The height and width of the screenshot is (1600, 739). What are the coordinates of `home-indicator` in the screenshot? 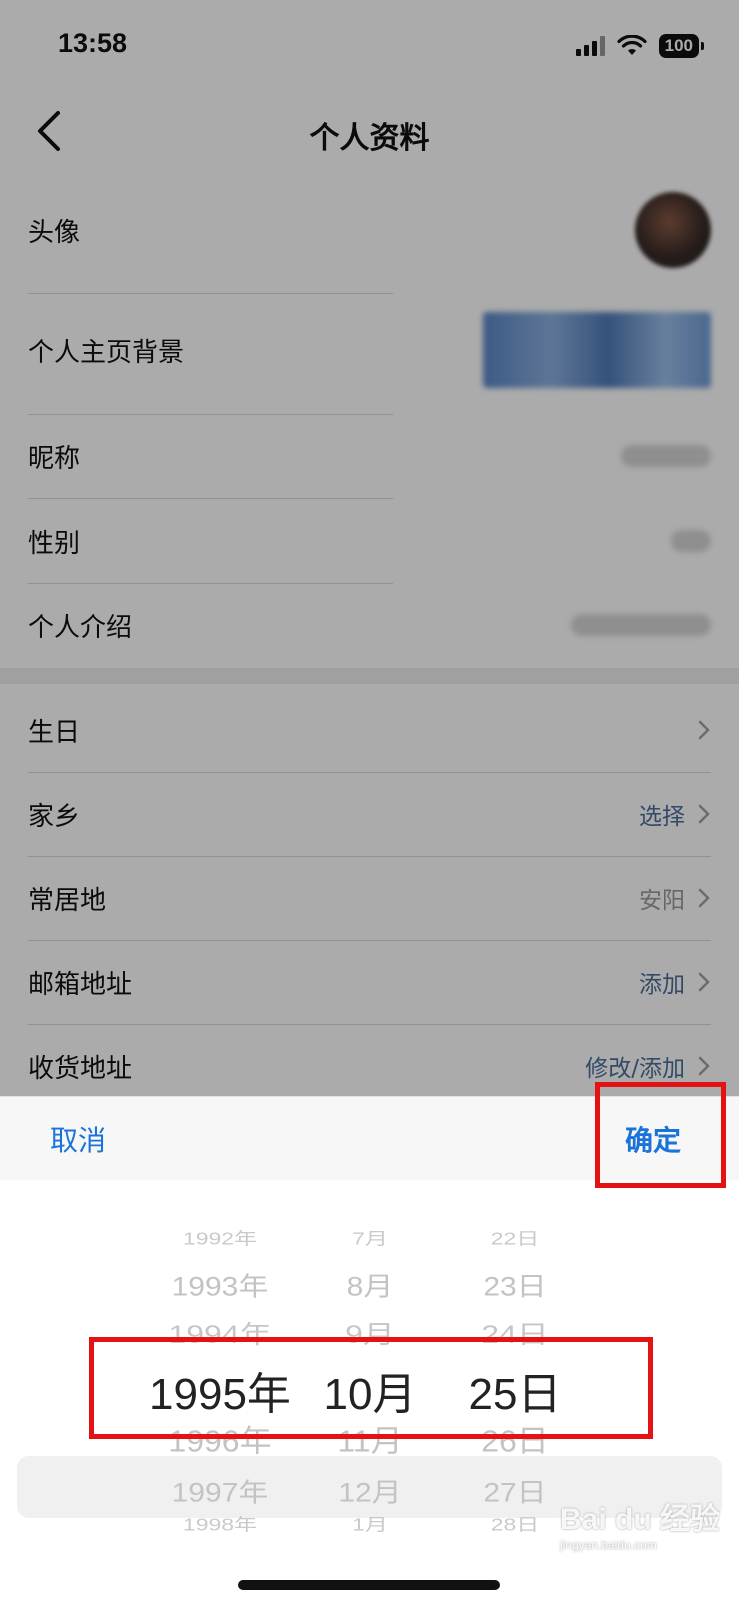 It's located at (369, 1585).